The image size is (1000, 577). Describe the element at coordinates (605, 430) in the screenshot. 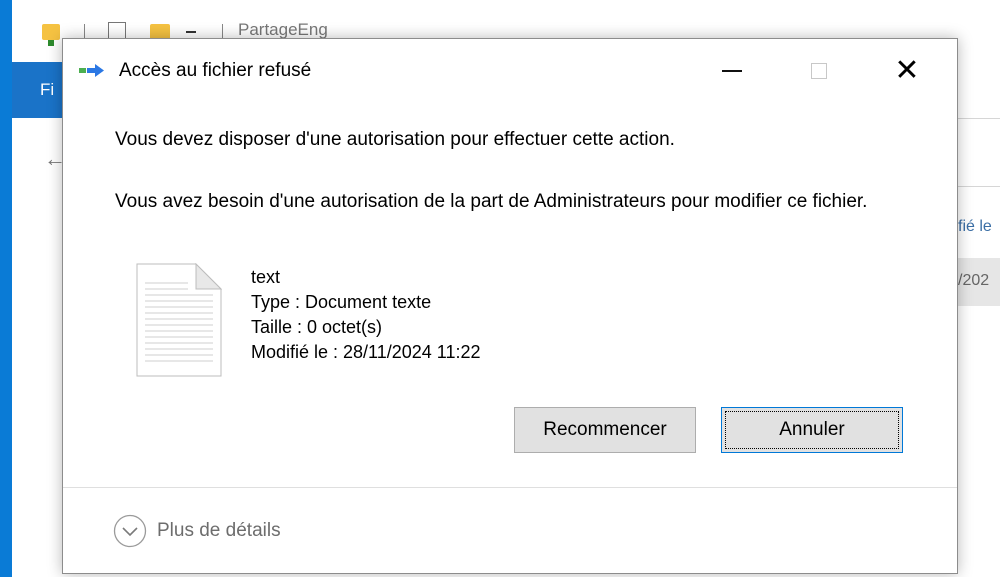

I see `retry-button: Recommencer` at that location.